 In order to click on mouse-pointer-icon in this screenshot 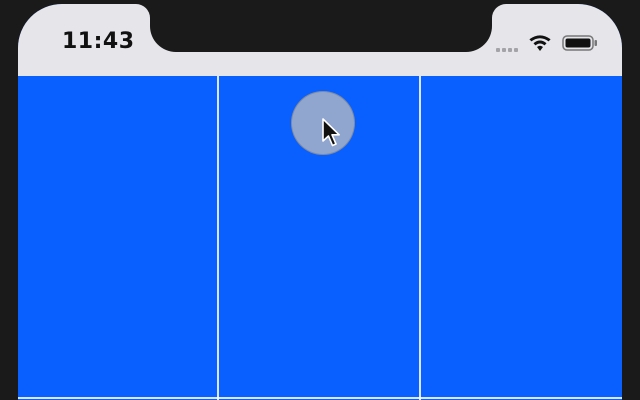, I will do `click(331, 132)`.